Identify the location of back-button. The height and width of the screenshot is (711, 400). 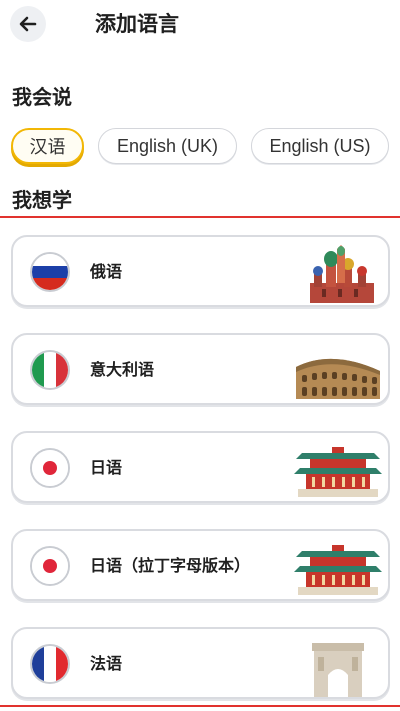
(28, 24).